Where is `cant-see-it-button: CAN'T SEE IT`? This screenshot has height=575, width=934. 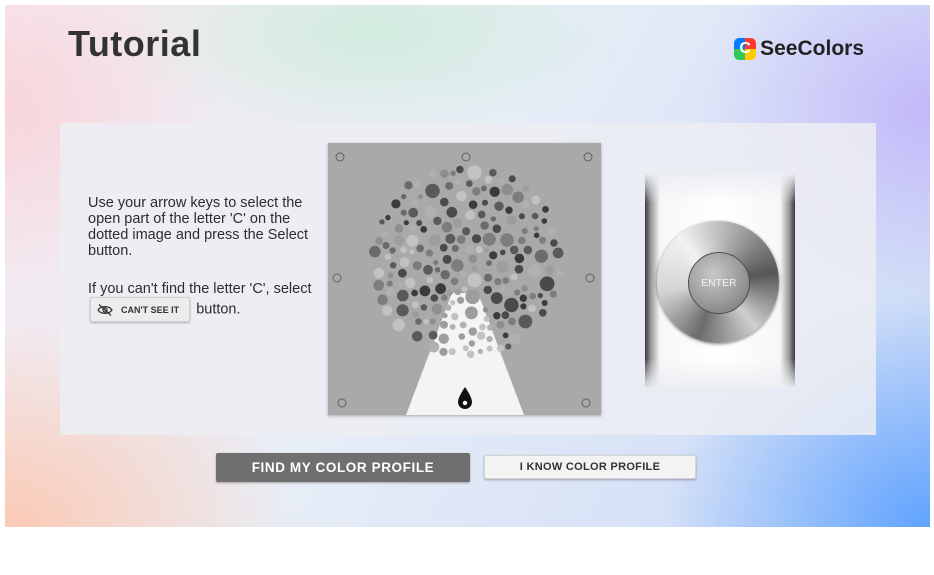 cant-see-it-button: CAN'T SEE IT is located at coordinates (140, 309).